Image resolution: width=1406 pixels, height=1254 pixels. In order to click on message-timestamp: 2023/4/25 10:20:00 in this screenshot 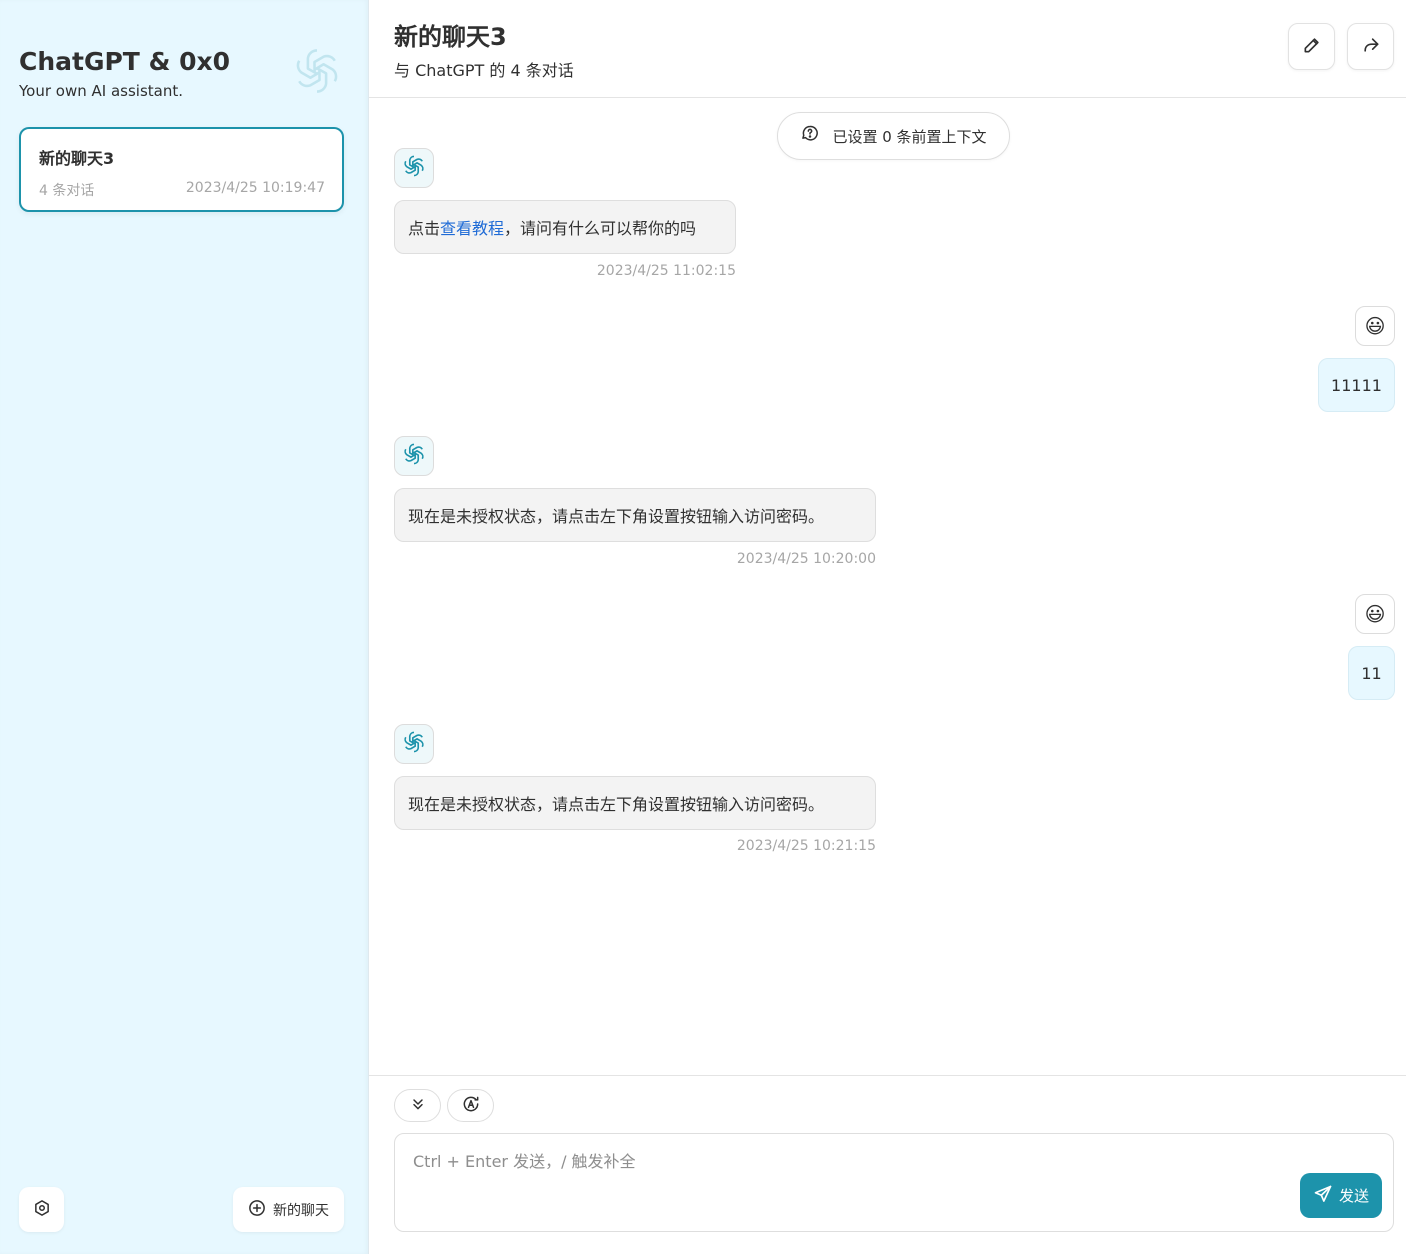, I will do `click(806, 559)`.